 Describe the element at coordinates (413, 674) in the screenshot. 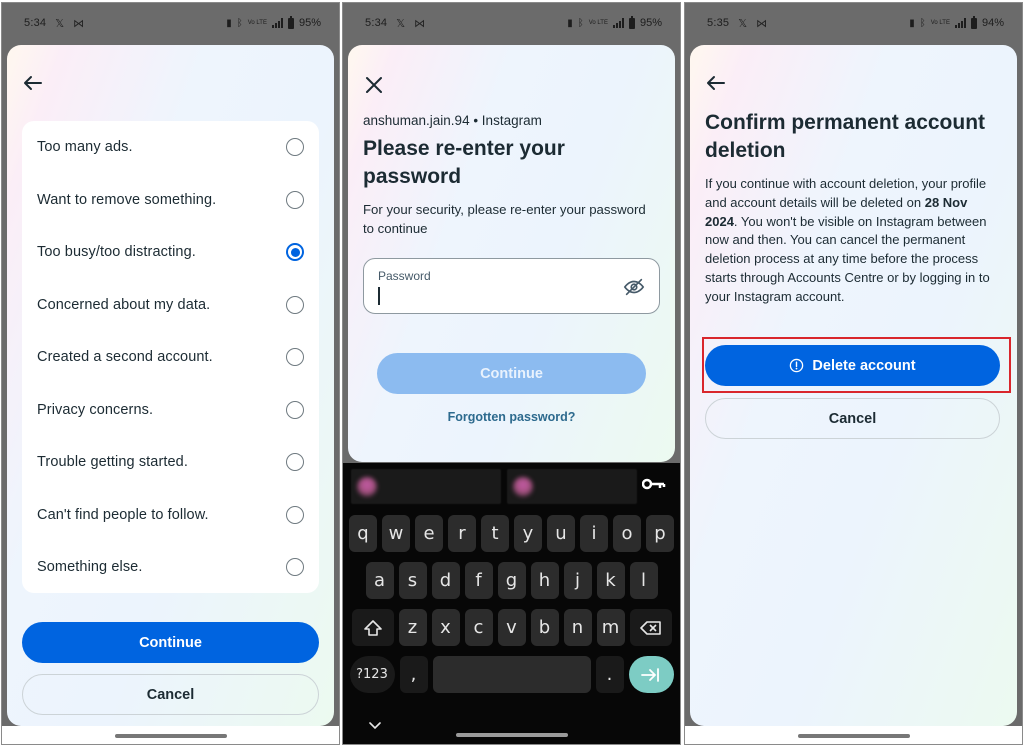

I see `comma-key: ,` at that location.